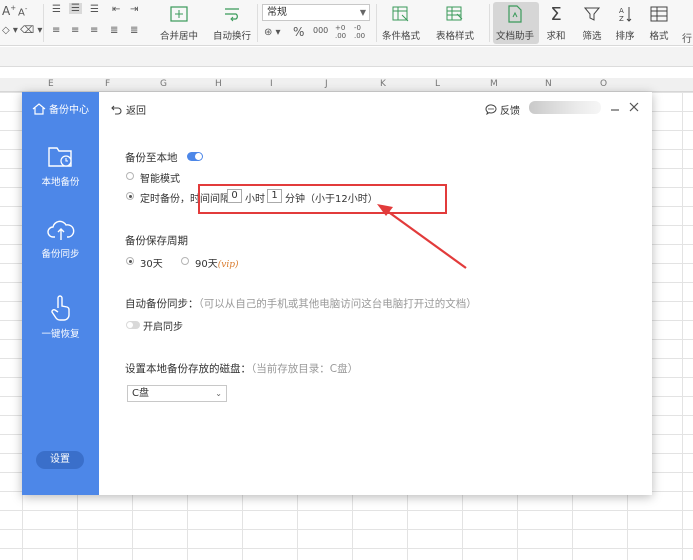 Image resolution: width=693 pixels, height=560 pixels. I want to click on sort-button: AZ 排序, so click(625, 23).